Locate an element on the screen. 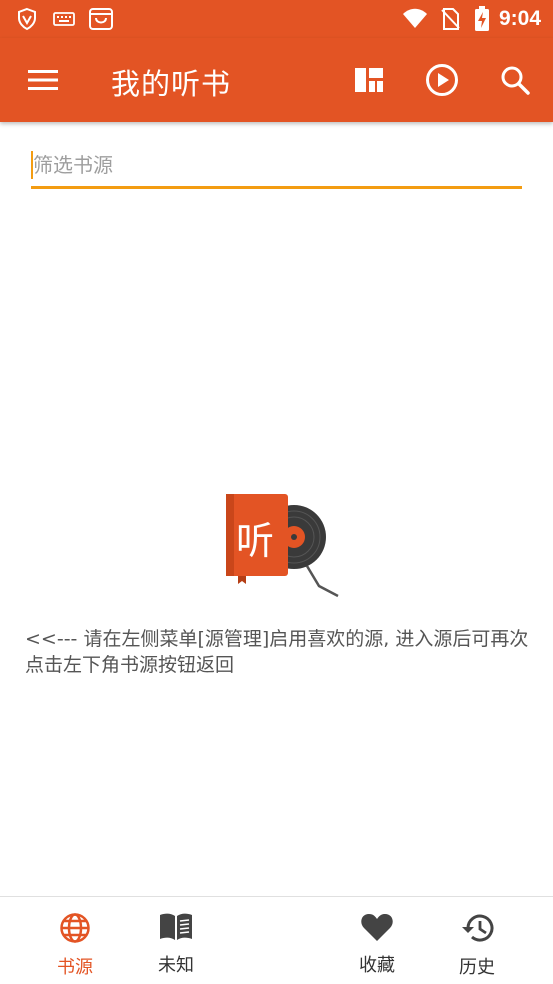 This screenshot has width=553, height=984. filter-field is located at coordinates (276, 167).